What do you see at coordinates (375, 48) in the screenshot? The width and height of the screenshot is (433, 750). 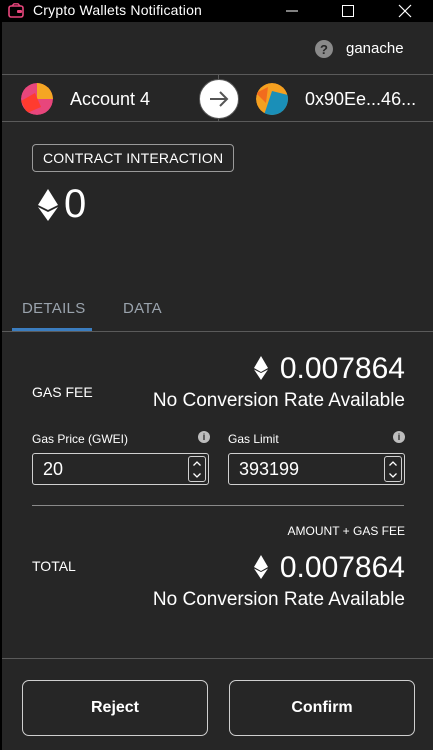 I see `network-name: ganache` at bounding box center [375, 48].